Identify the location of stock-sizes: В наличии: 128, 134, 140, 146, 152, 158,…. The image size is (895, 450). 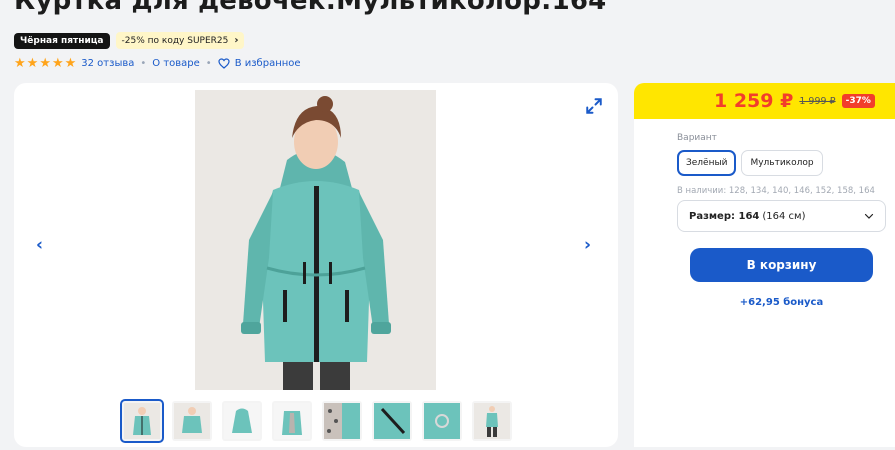
(776, 191).